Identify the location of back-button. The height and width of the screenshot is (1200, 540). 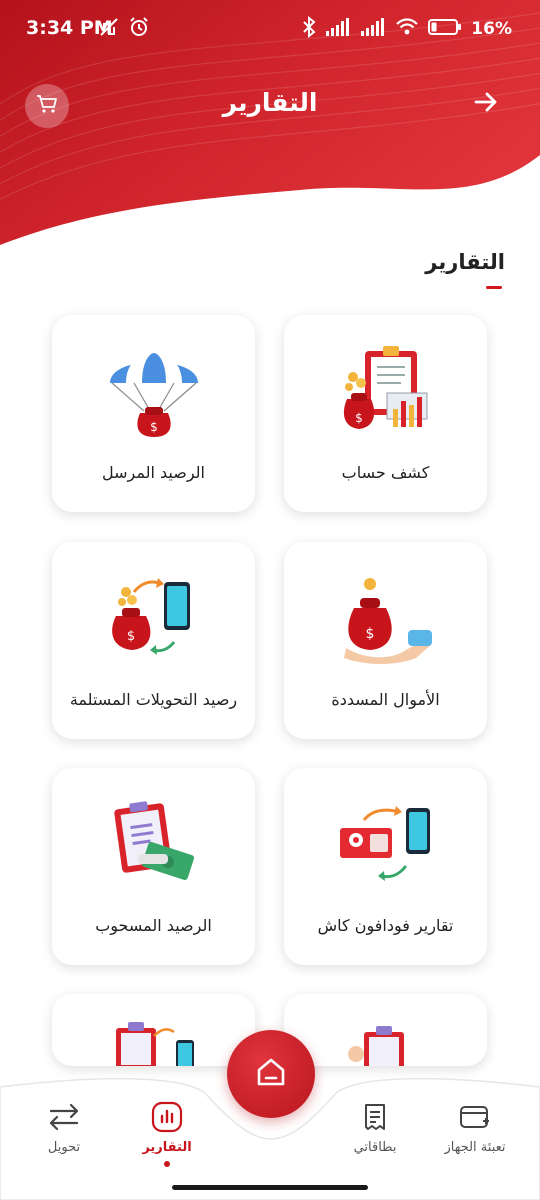
(486, 104).